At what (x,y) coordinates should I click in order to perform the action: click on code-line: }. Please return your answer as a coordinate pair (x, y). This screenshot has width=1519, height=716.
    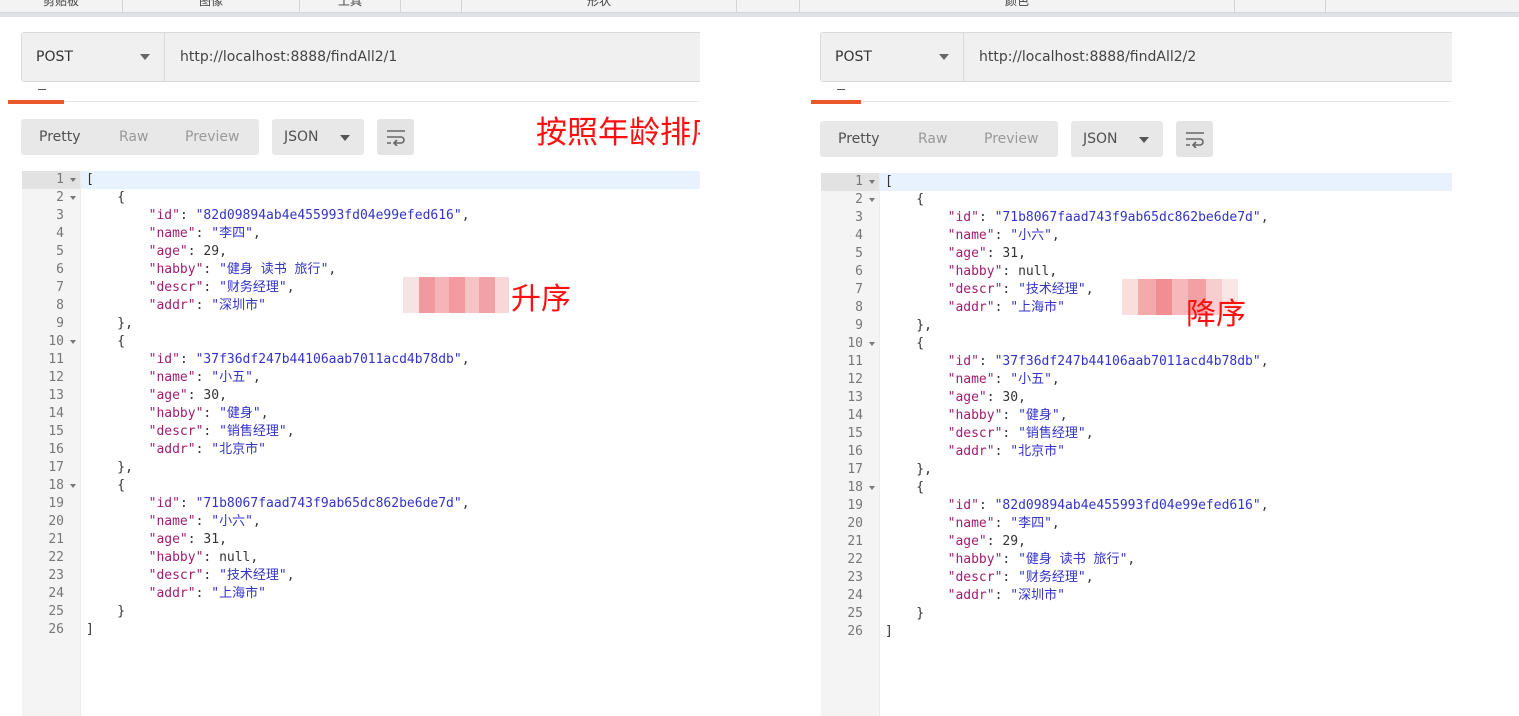
    Looking at the image, I should click on (904, 614).